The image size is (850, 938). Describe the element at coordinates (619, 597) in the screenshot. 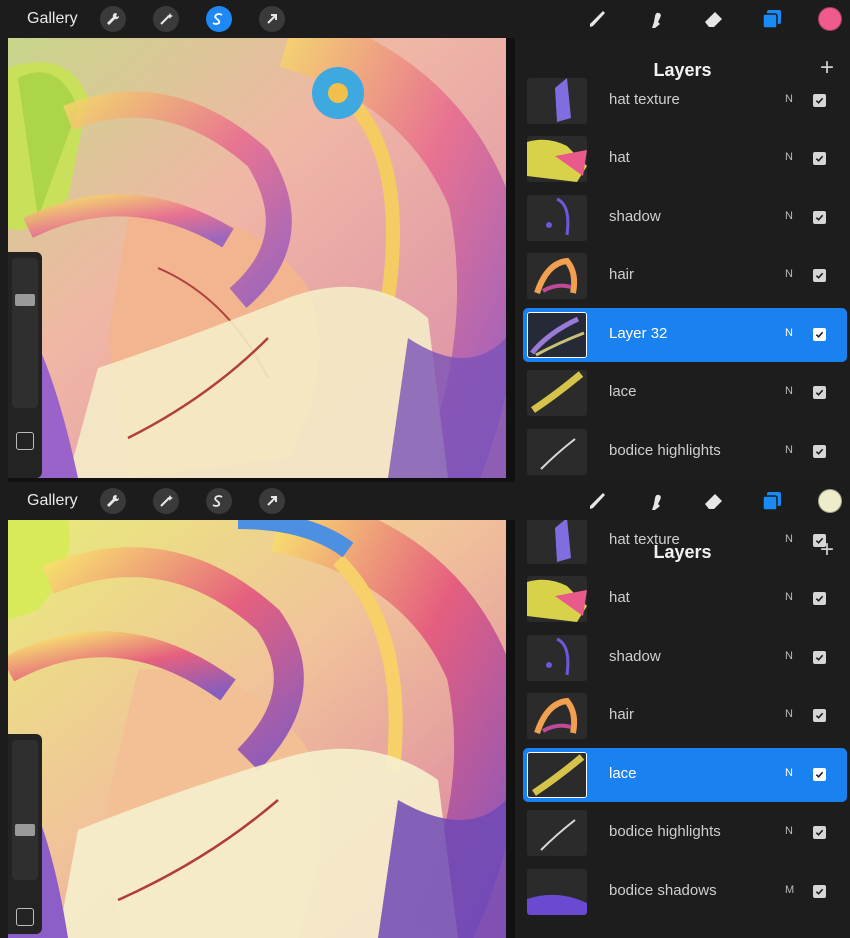

I see `layer-name: hat` at that location.